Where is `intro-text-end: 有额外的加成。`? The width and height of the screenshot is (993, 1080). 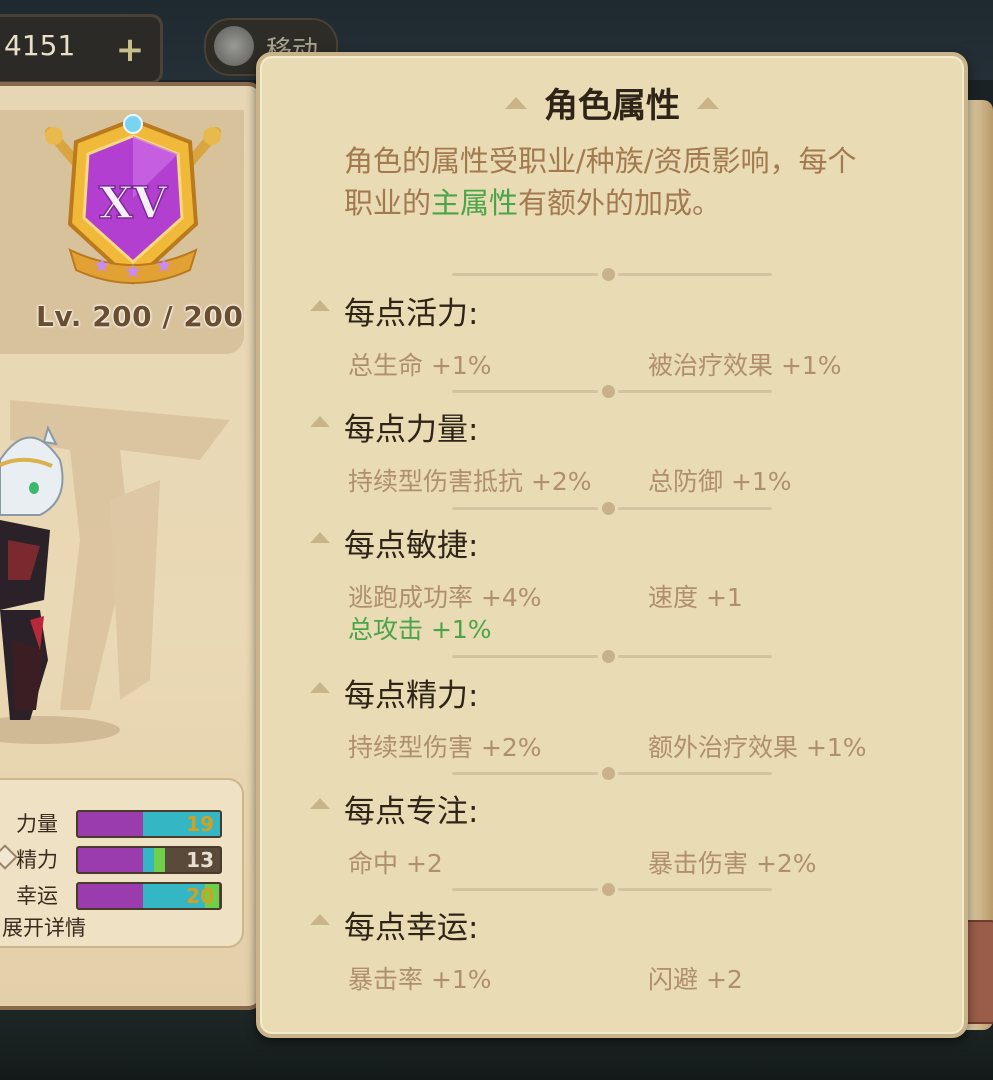 intro-text-end: 有额外的加成。 is located at coordinates (620, 203).